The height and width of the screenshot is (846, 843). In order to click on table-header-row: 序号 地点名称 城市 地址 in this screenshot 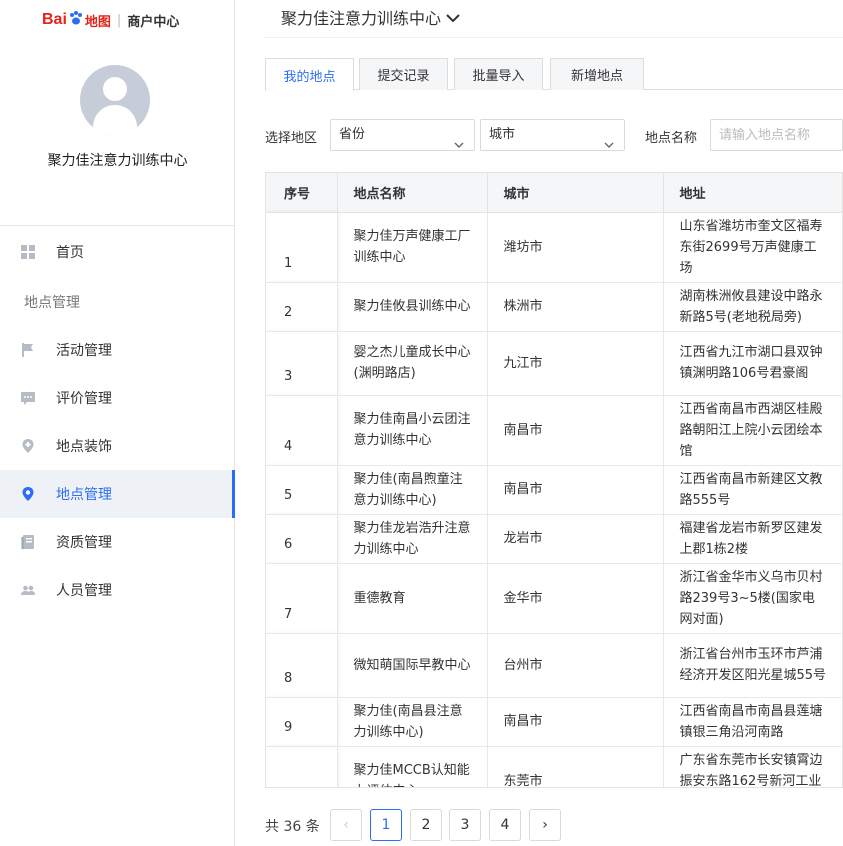, I will do `click(554, 193)`.